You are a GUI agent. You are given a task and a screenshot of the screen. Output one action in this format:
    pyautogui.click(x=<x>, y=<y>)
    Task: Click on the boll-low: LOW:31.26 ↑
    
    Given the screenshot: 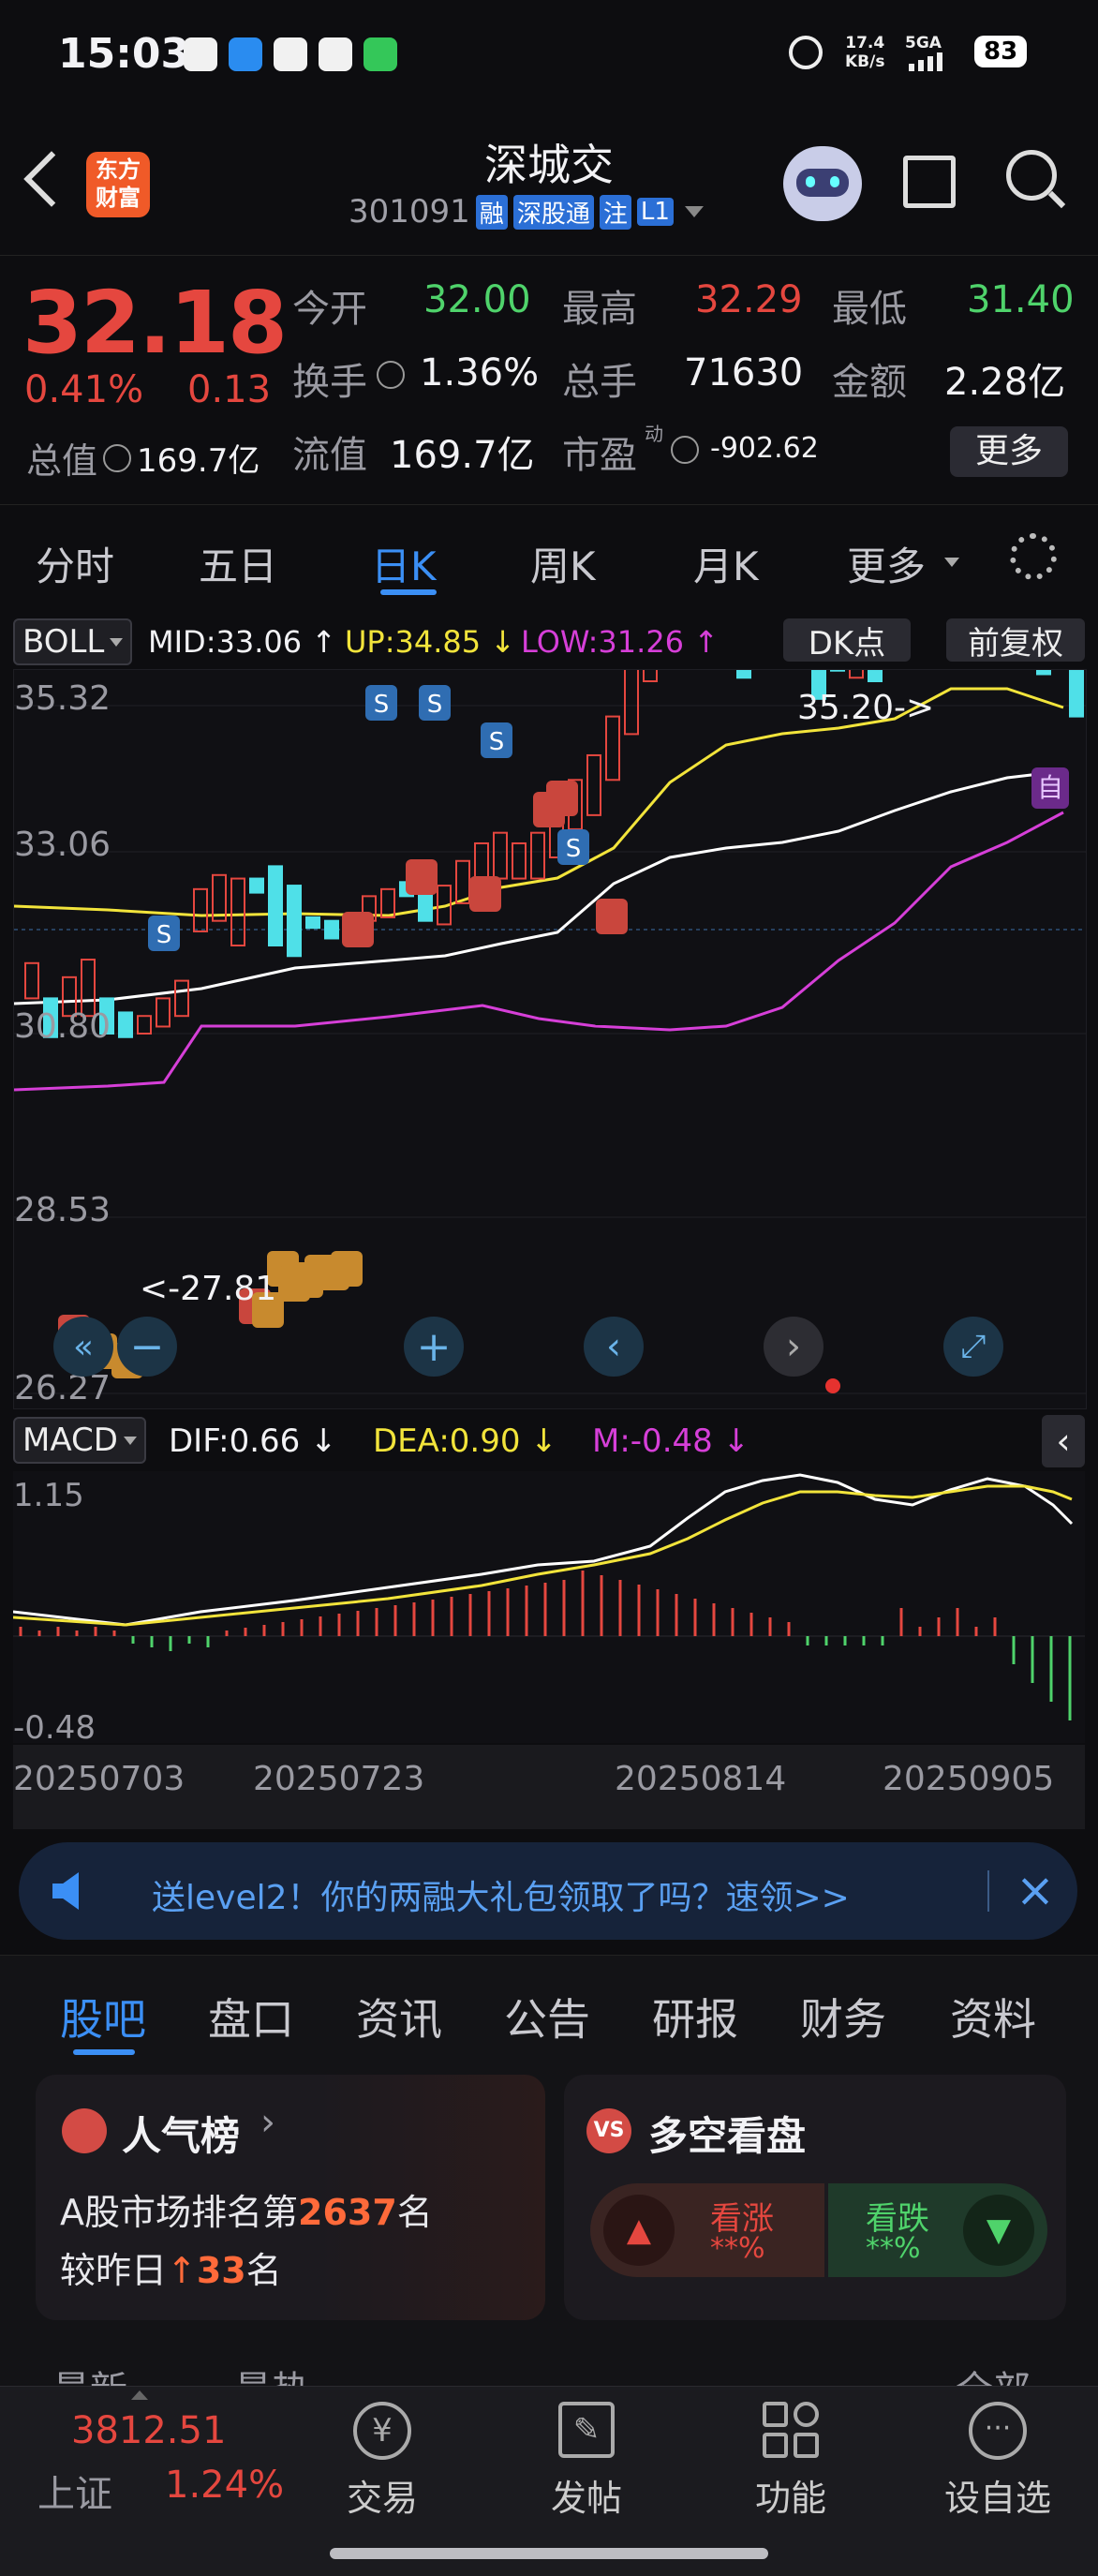 What is the action you would take?
    pyautogui.click(x=620, y=642)
    